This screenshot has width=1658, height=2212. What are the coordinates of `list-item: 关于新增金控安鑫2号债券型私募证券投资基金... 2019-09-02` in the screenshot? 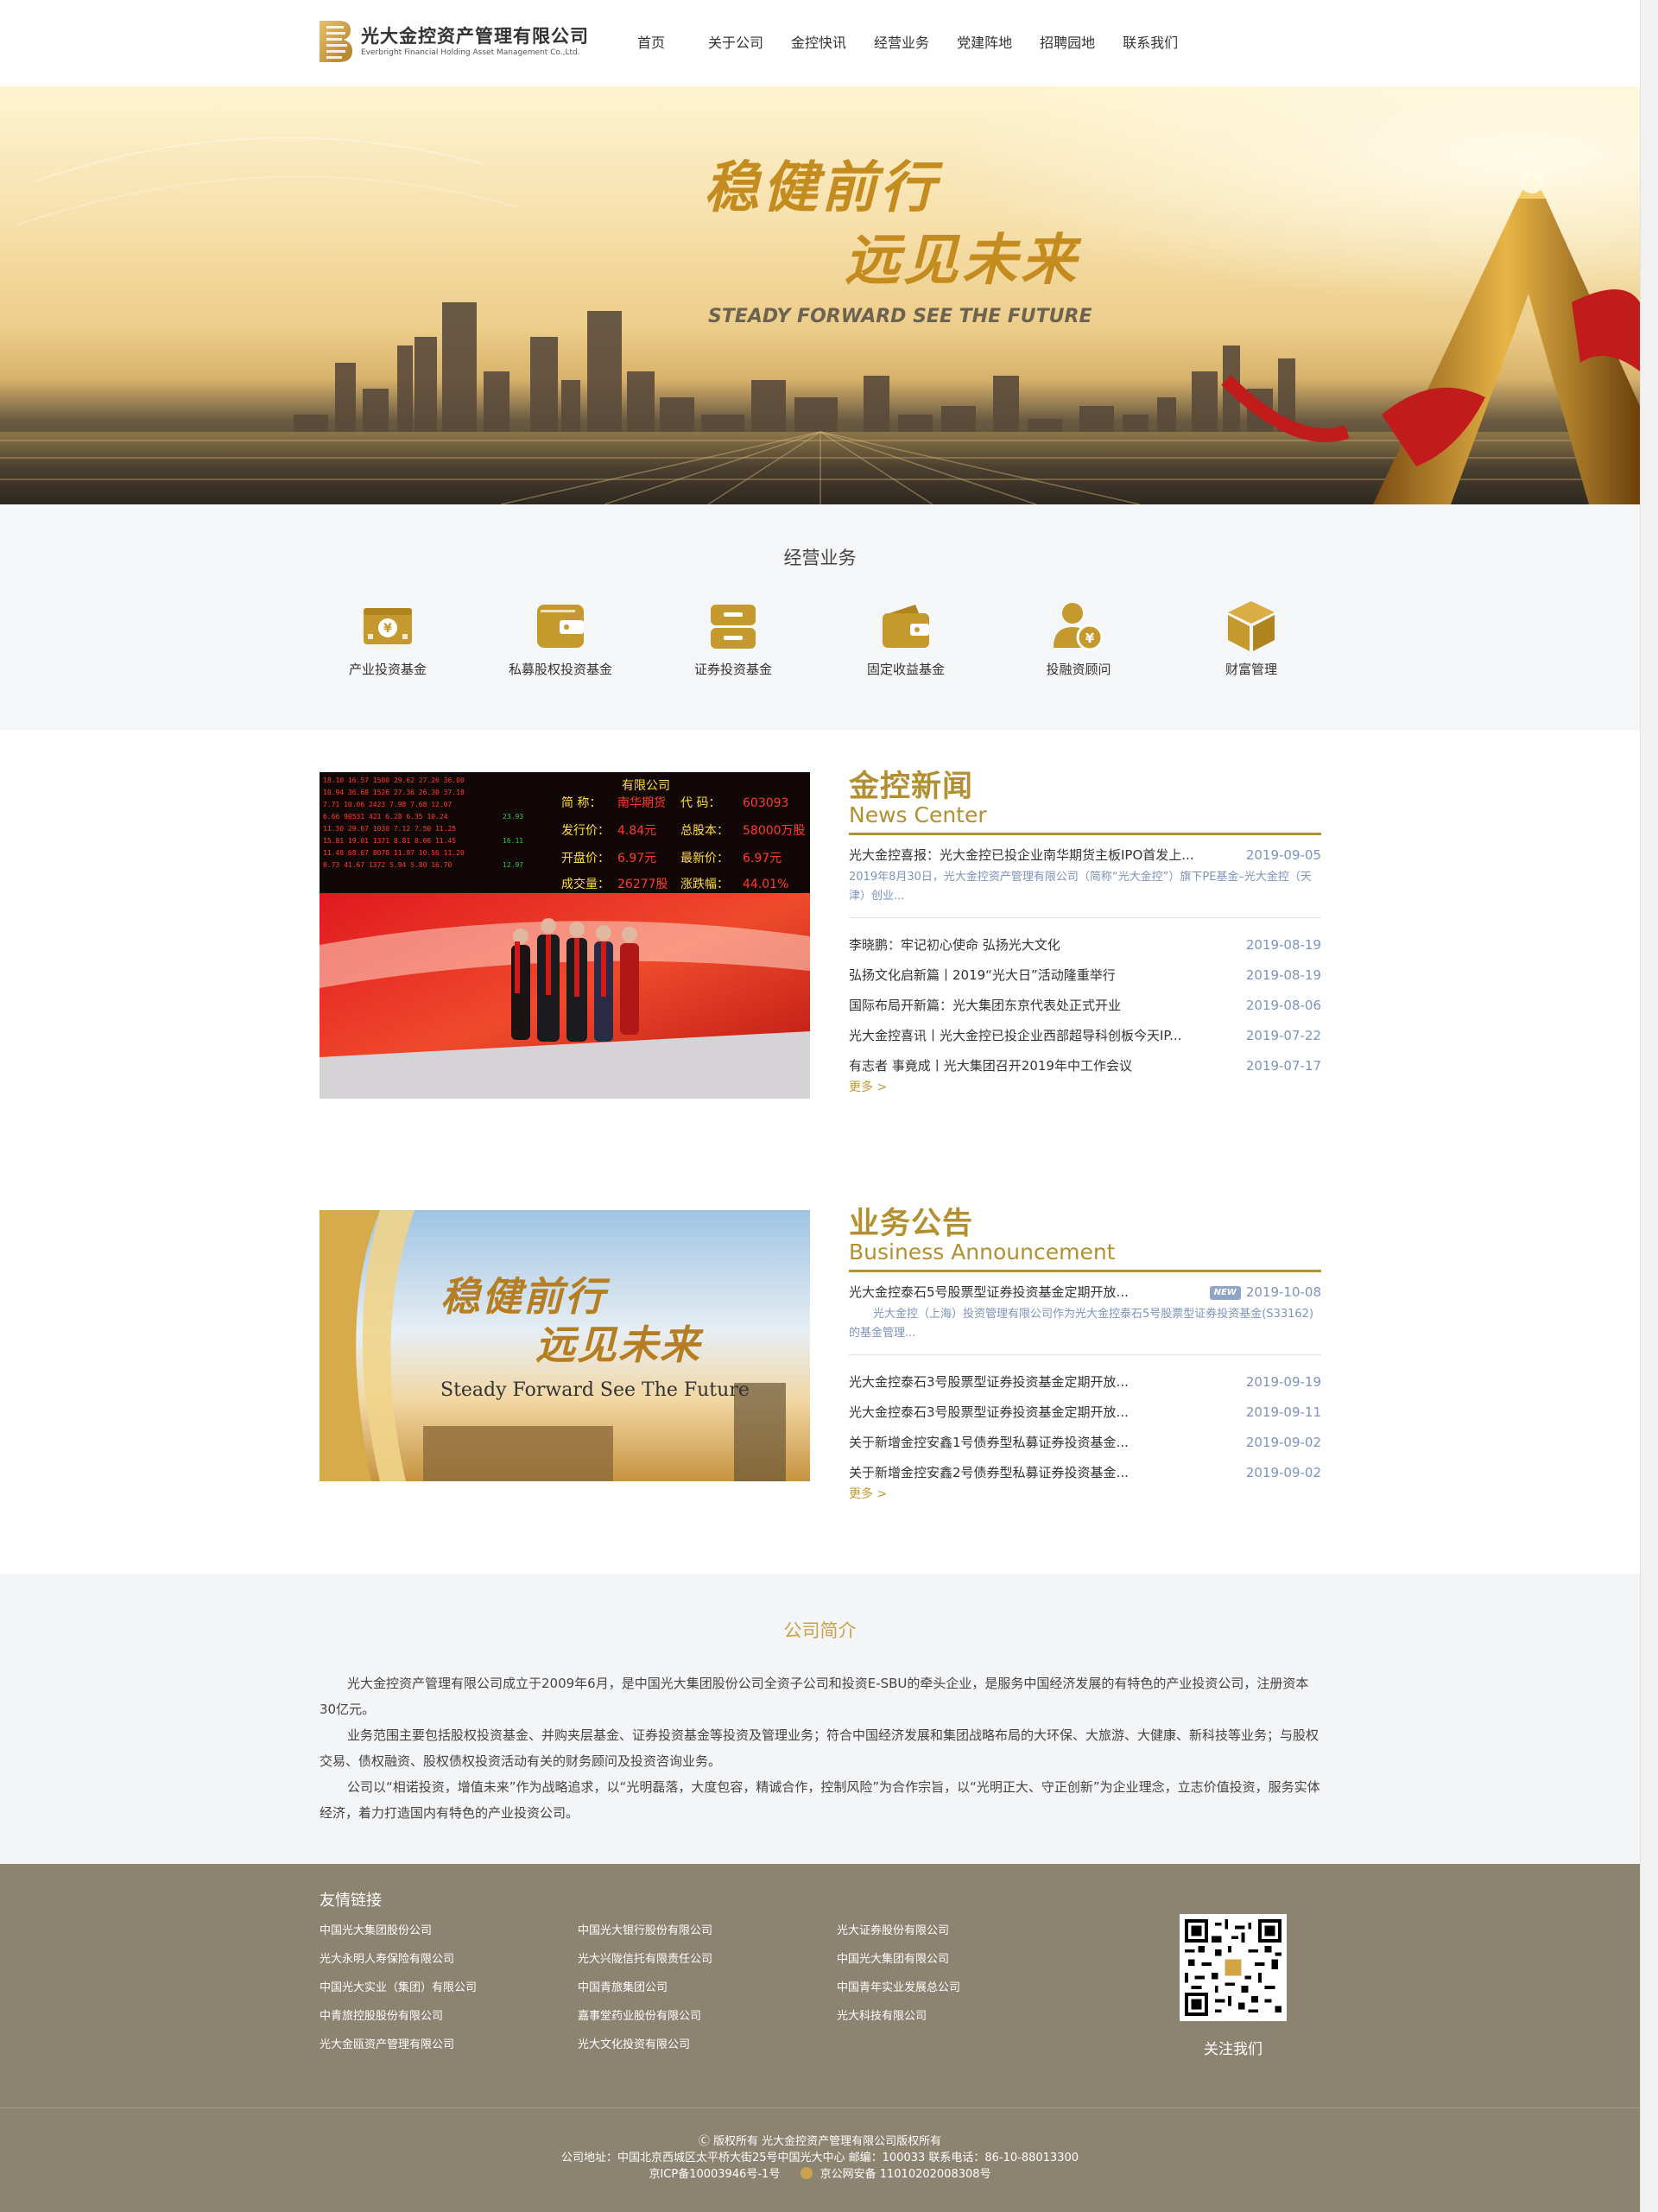 It's located at (1085, 1473).